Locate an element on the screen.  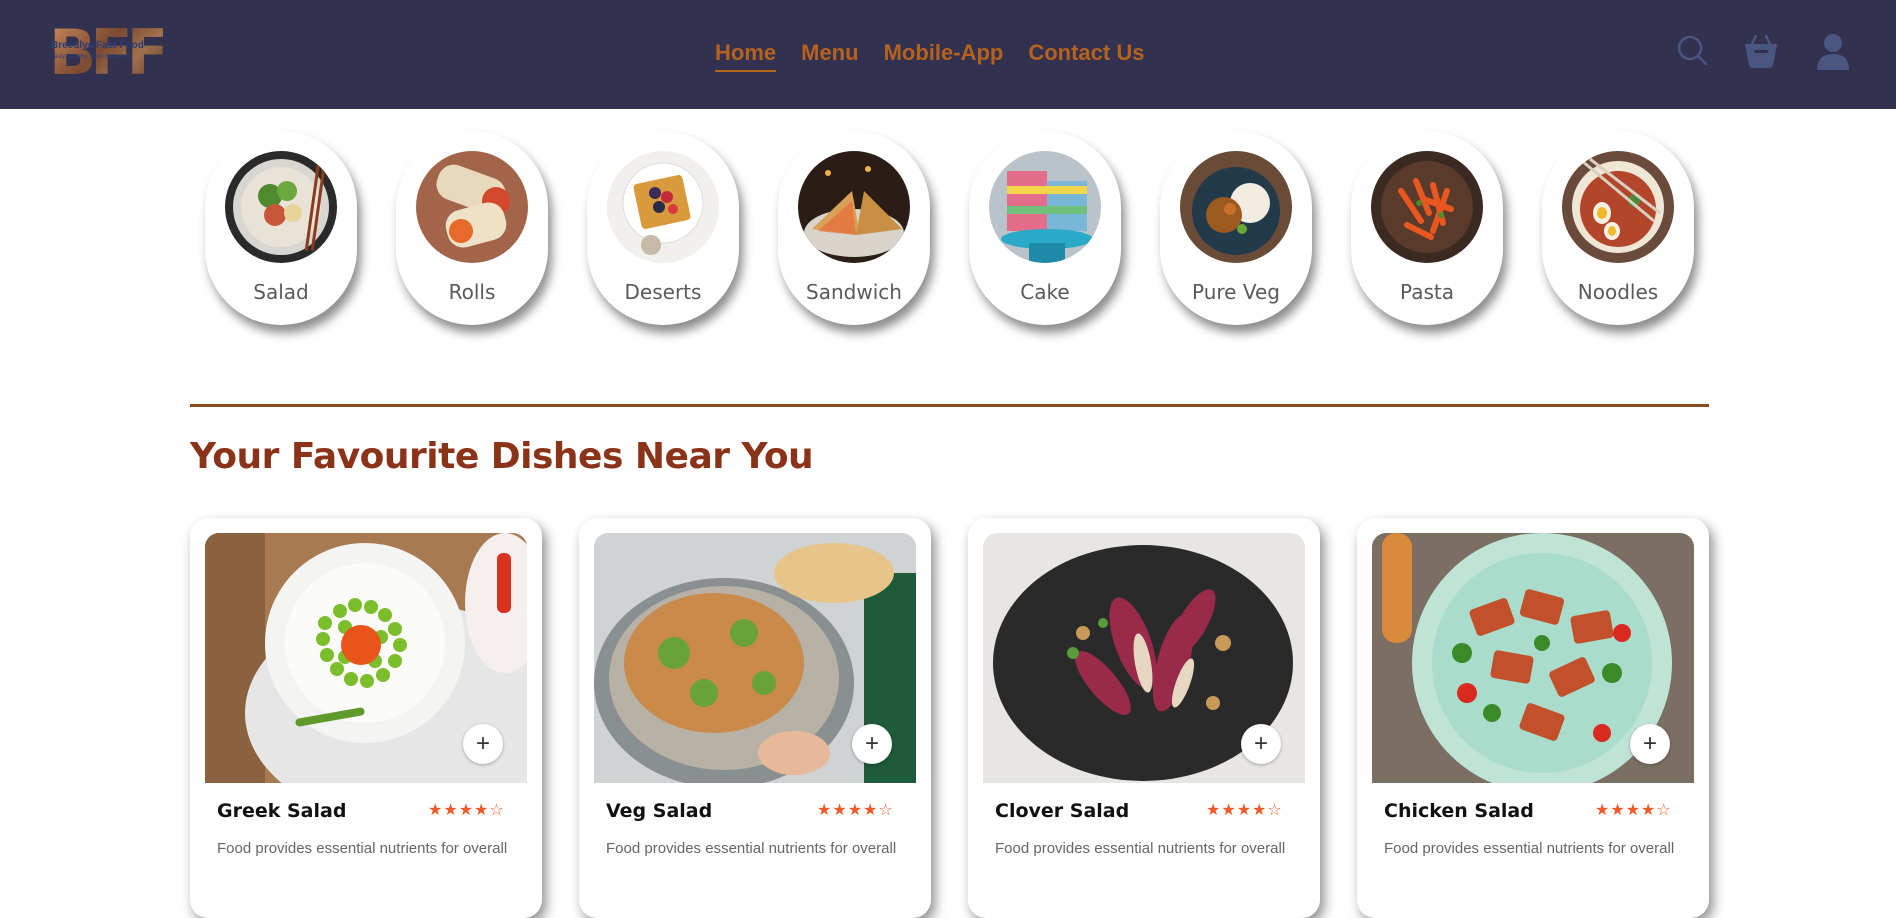
noodles-image is located at coordinates (1618, 207).